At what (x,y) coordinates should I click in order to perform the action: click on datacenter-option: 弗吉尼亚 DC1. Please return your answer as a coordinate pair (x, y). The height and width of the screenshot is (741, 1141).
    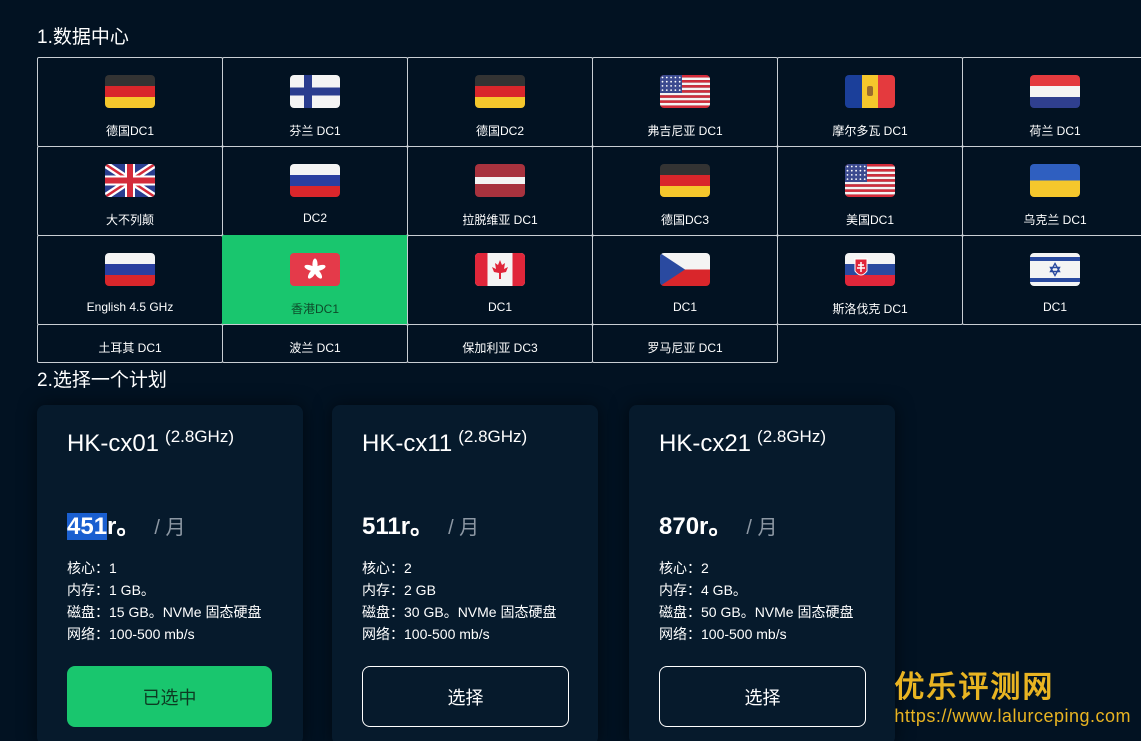
    Looking at the image, I should click on (685, 102).